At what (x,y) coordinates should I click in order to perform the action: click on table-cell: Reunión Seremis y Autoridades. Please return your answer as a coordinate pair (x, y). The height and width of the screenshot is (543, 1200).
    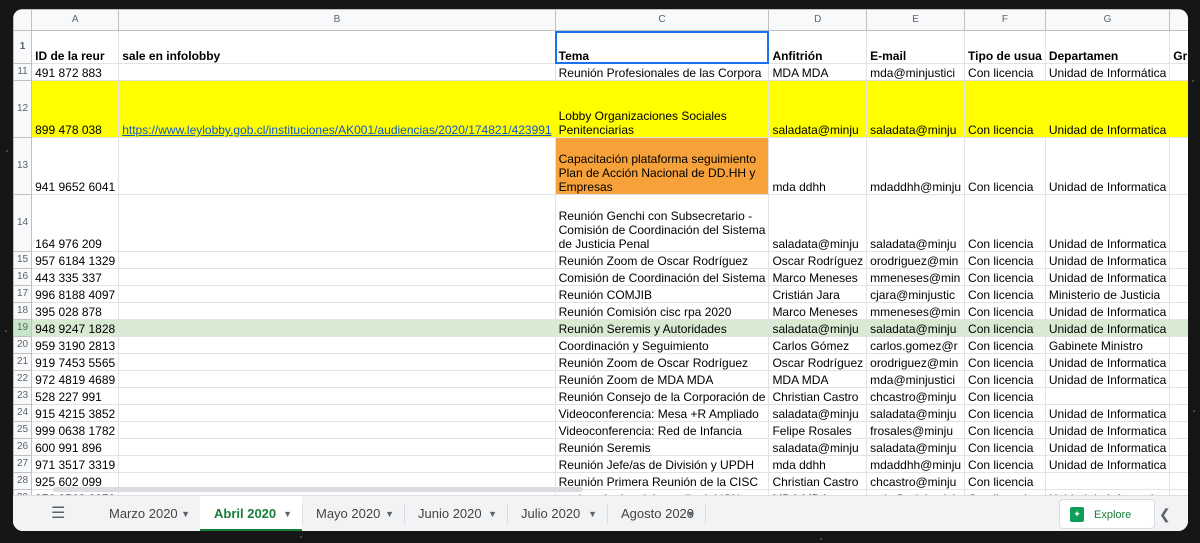
    Looking at the image, I should click on (662, 328).